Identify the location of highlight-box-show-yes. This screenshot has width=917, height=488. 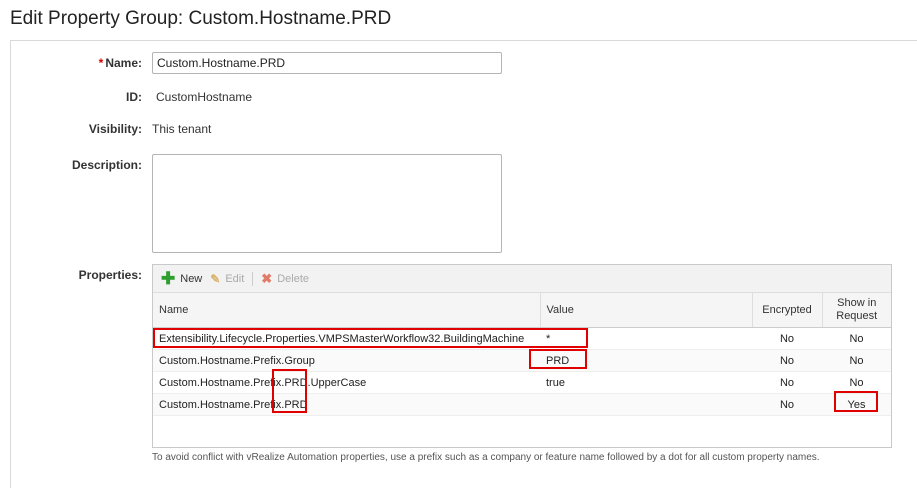
(856, 401).